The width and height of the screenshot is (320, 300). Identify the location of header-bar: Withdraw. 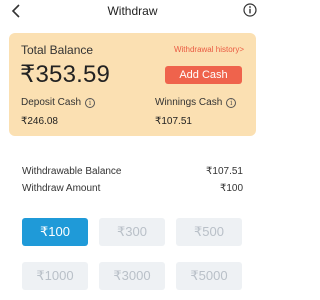
(132, 12).